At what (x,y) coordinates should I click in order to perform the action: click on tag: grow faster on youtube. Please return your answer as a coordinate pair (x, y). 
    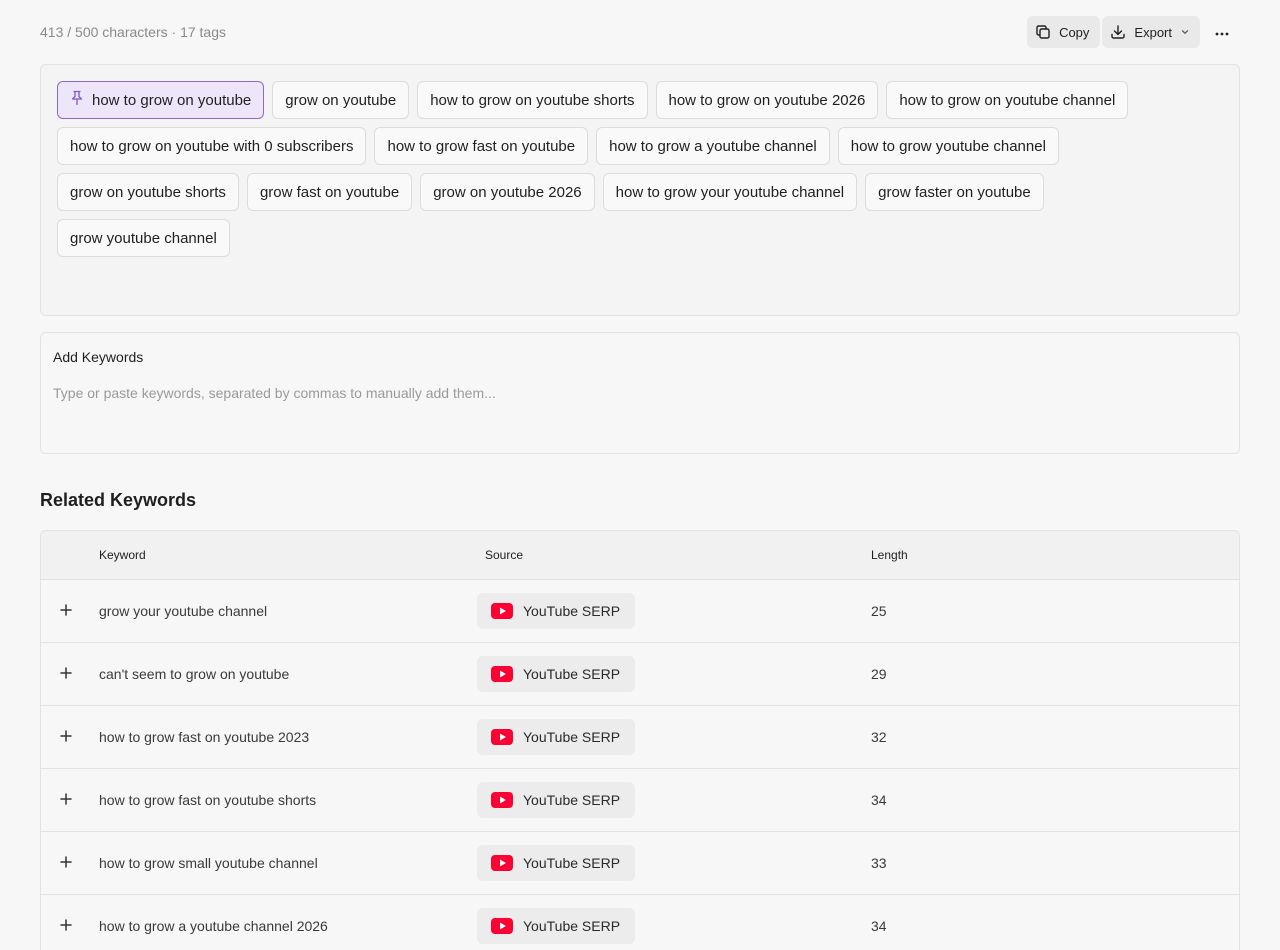
    Looking at the image, I should click on (954, 192).